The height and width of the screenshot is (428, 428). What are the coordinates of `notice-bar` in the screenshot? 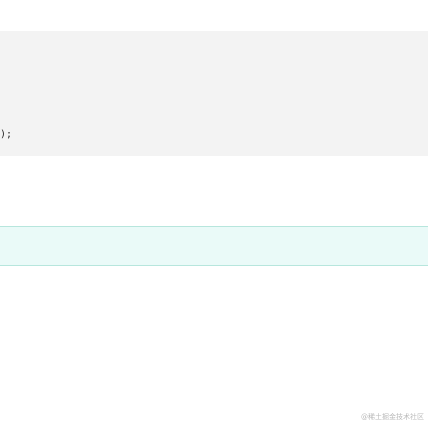 It's located at (214, 246).